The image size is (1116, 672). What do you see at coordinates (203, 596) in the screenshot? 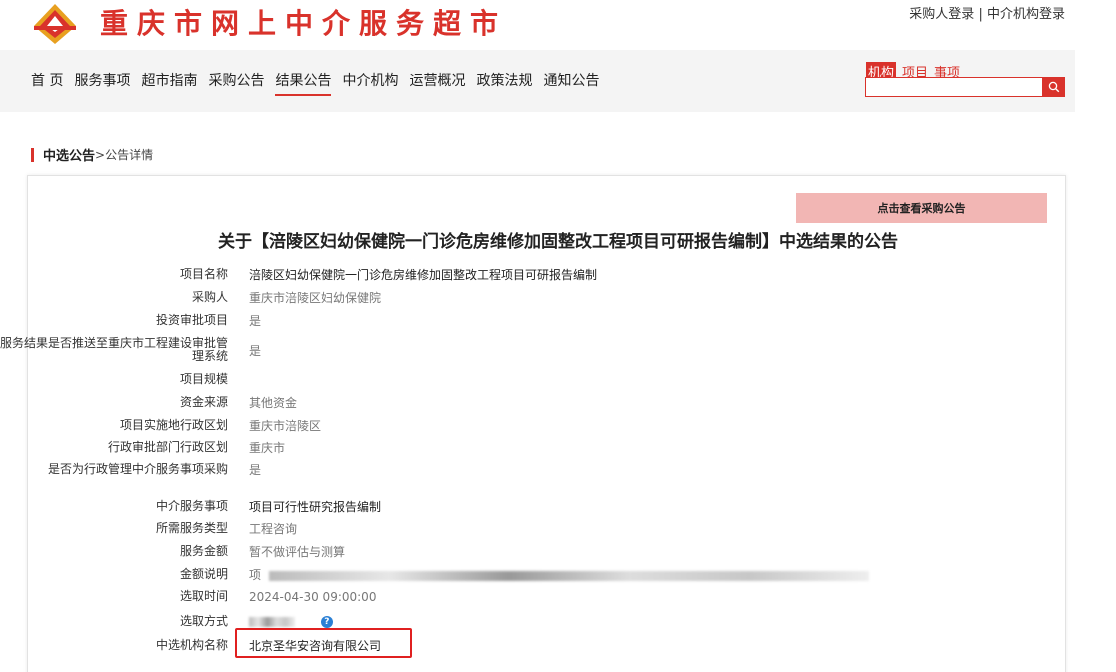
I see `field-label: 选取时间` at bounding box center [203, 596].